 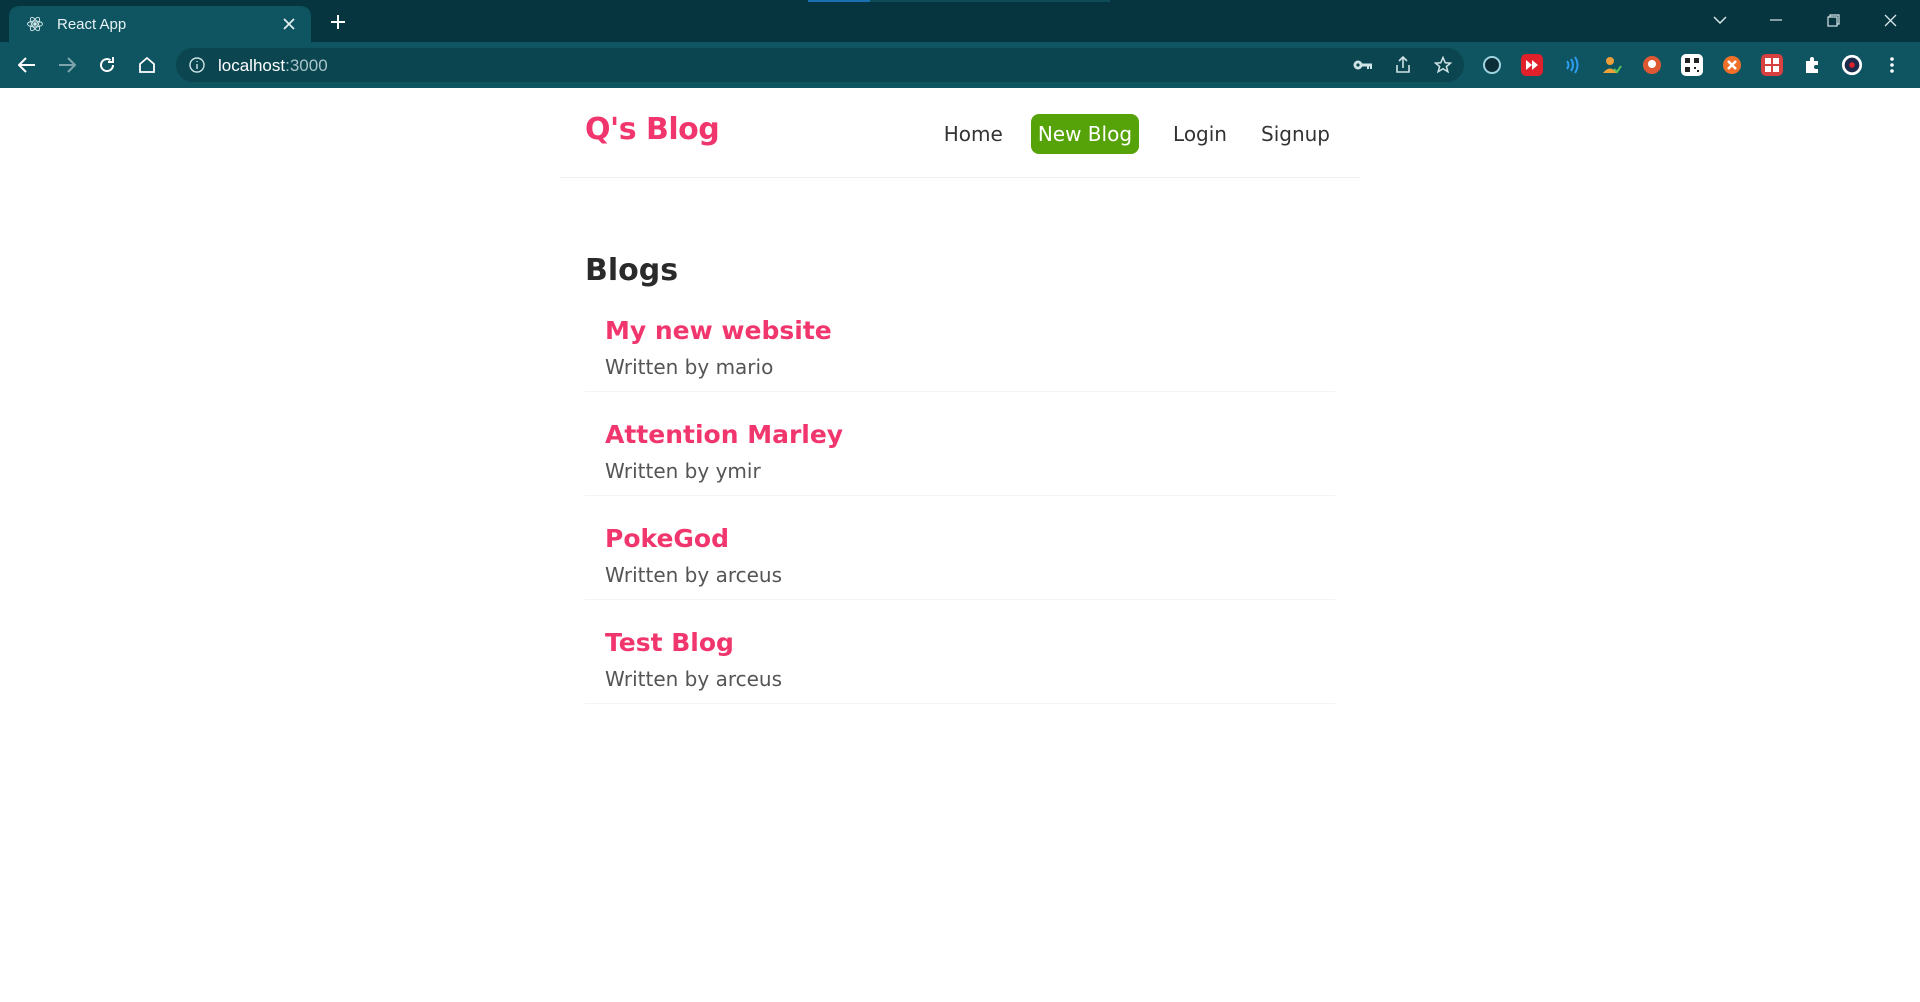 What do you see at coordinates (960, 642) in the screenshot?
I see `blog-title: Test Blog` at bounding box center [960, 642].